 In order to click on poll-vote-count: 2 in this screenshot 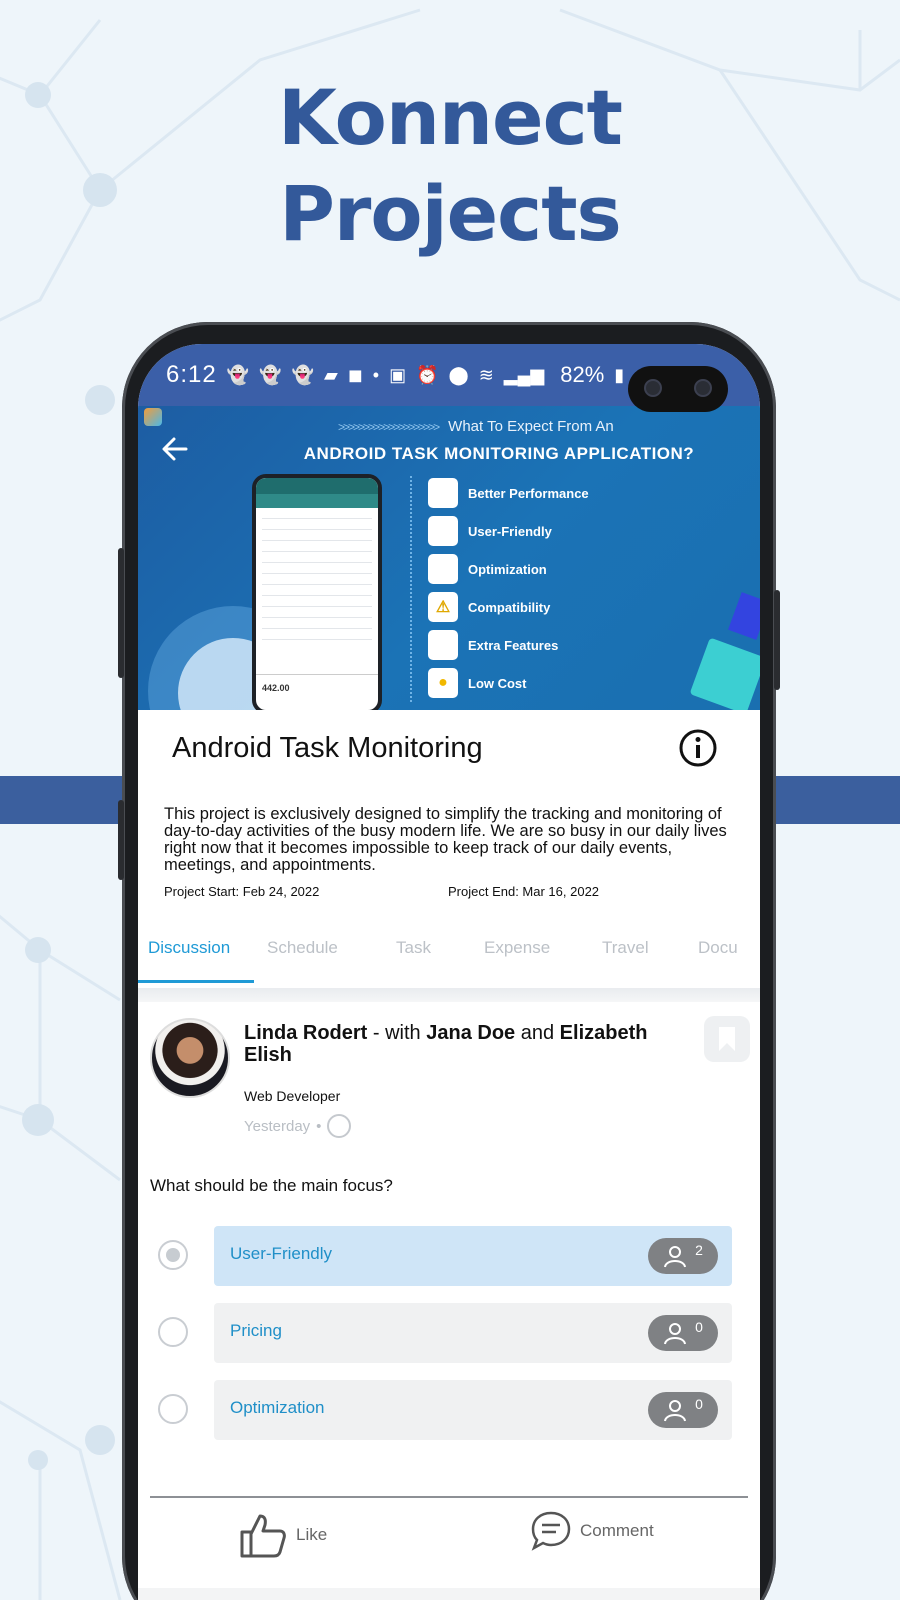, I will do `click(683, 1256)`.